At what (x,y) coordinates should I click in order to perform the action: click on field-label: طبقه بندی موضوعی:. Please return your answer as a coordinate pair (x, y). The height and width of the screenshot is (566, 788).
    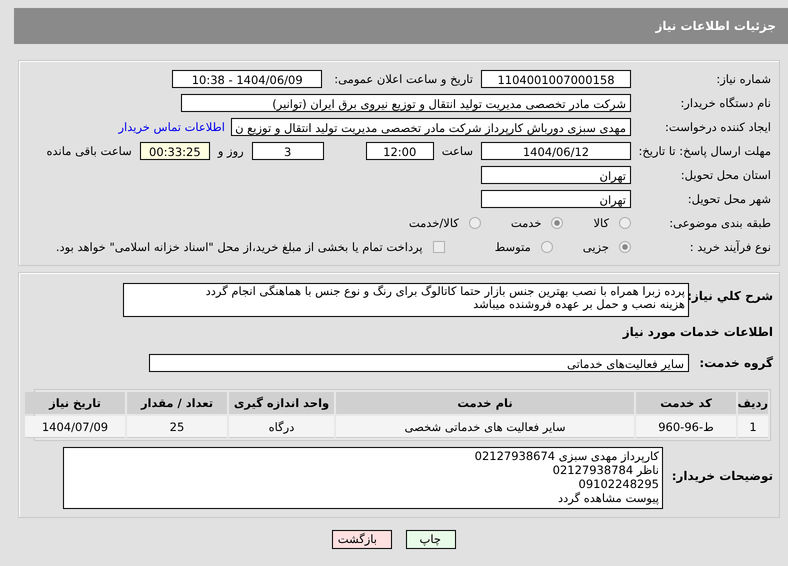
    Looking at the image, I should click on (720, 223).